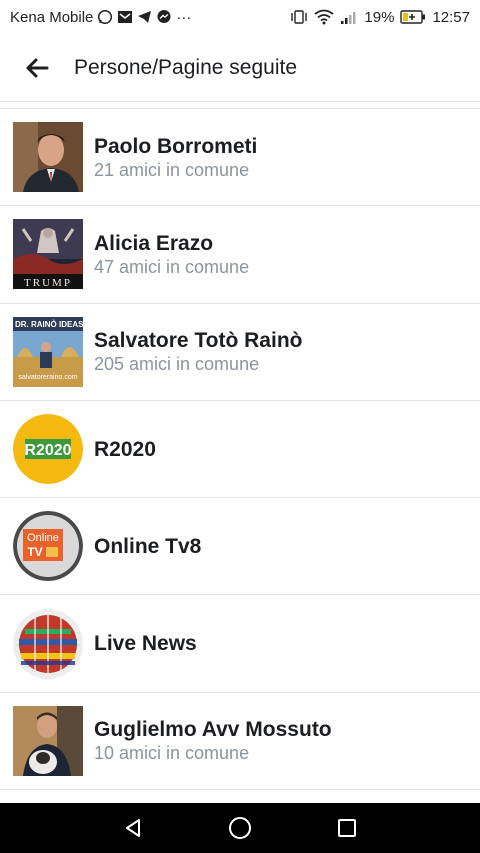  I want to click on avatar: R2020, so click(48, 449).